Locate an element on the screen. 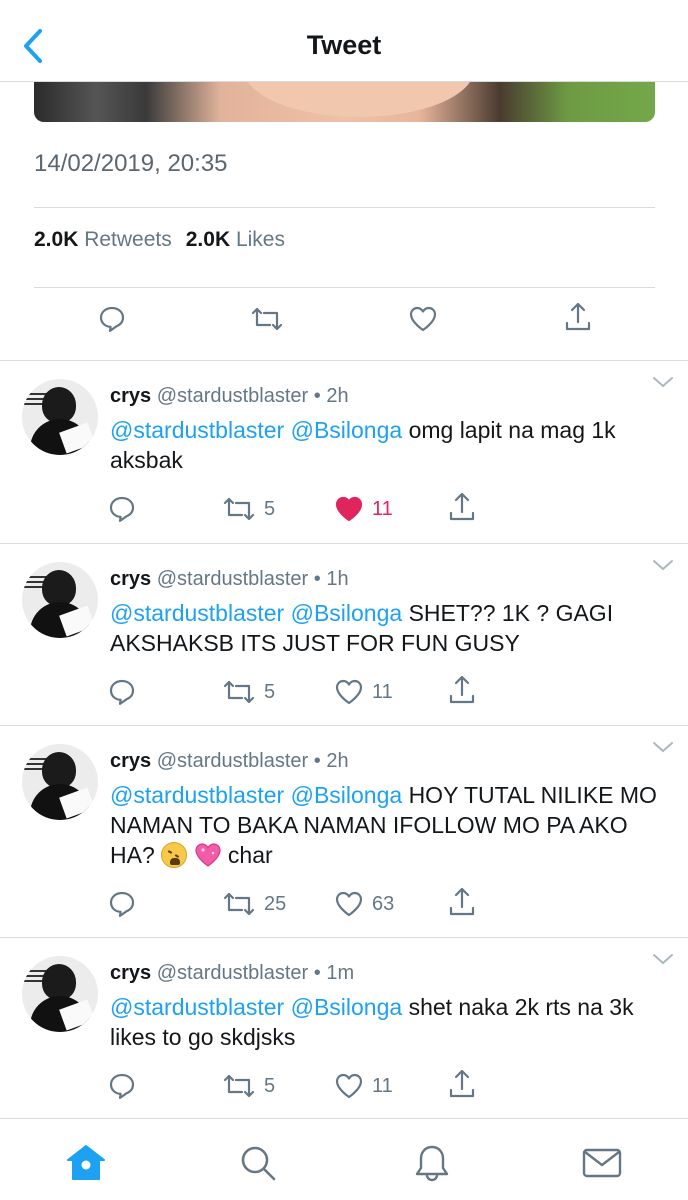 This screenshot has height=1200, width=688. like-button: 63 is located at coordinates (364, 904).